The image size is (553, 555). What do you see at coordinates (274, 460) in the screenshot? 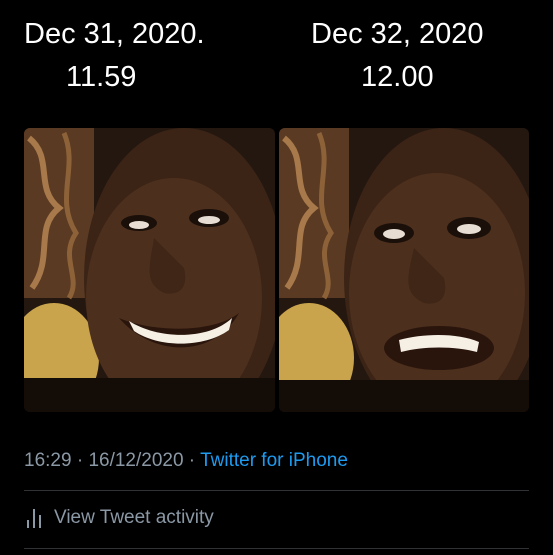
I see `tweet-source-link: Twitter for iPhone` at bounding box center [274, 460].